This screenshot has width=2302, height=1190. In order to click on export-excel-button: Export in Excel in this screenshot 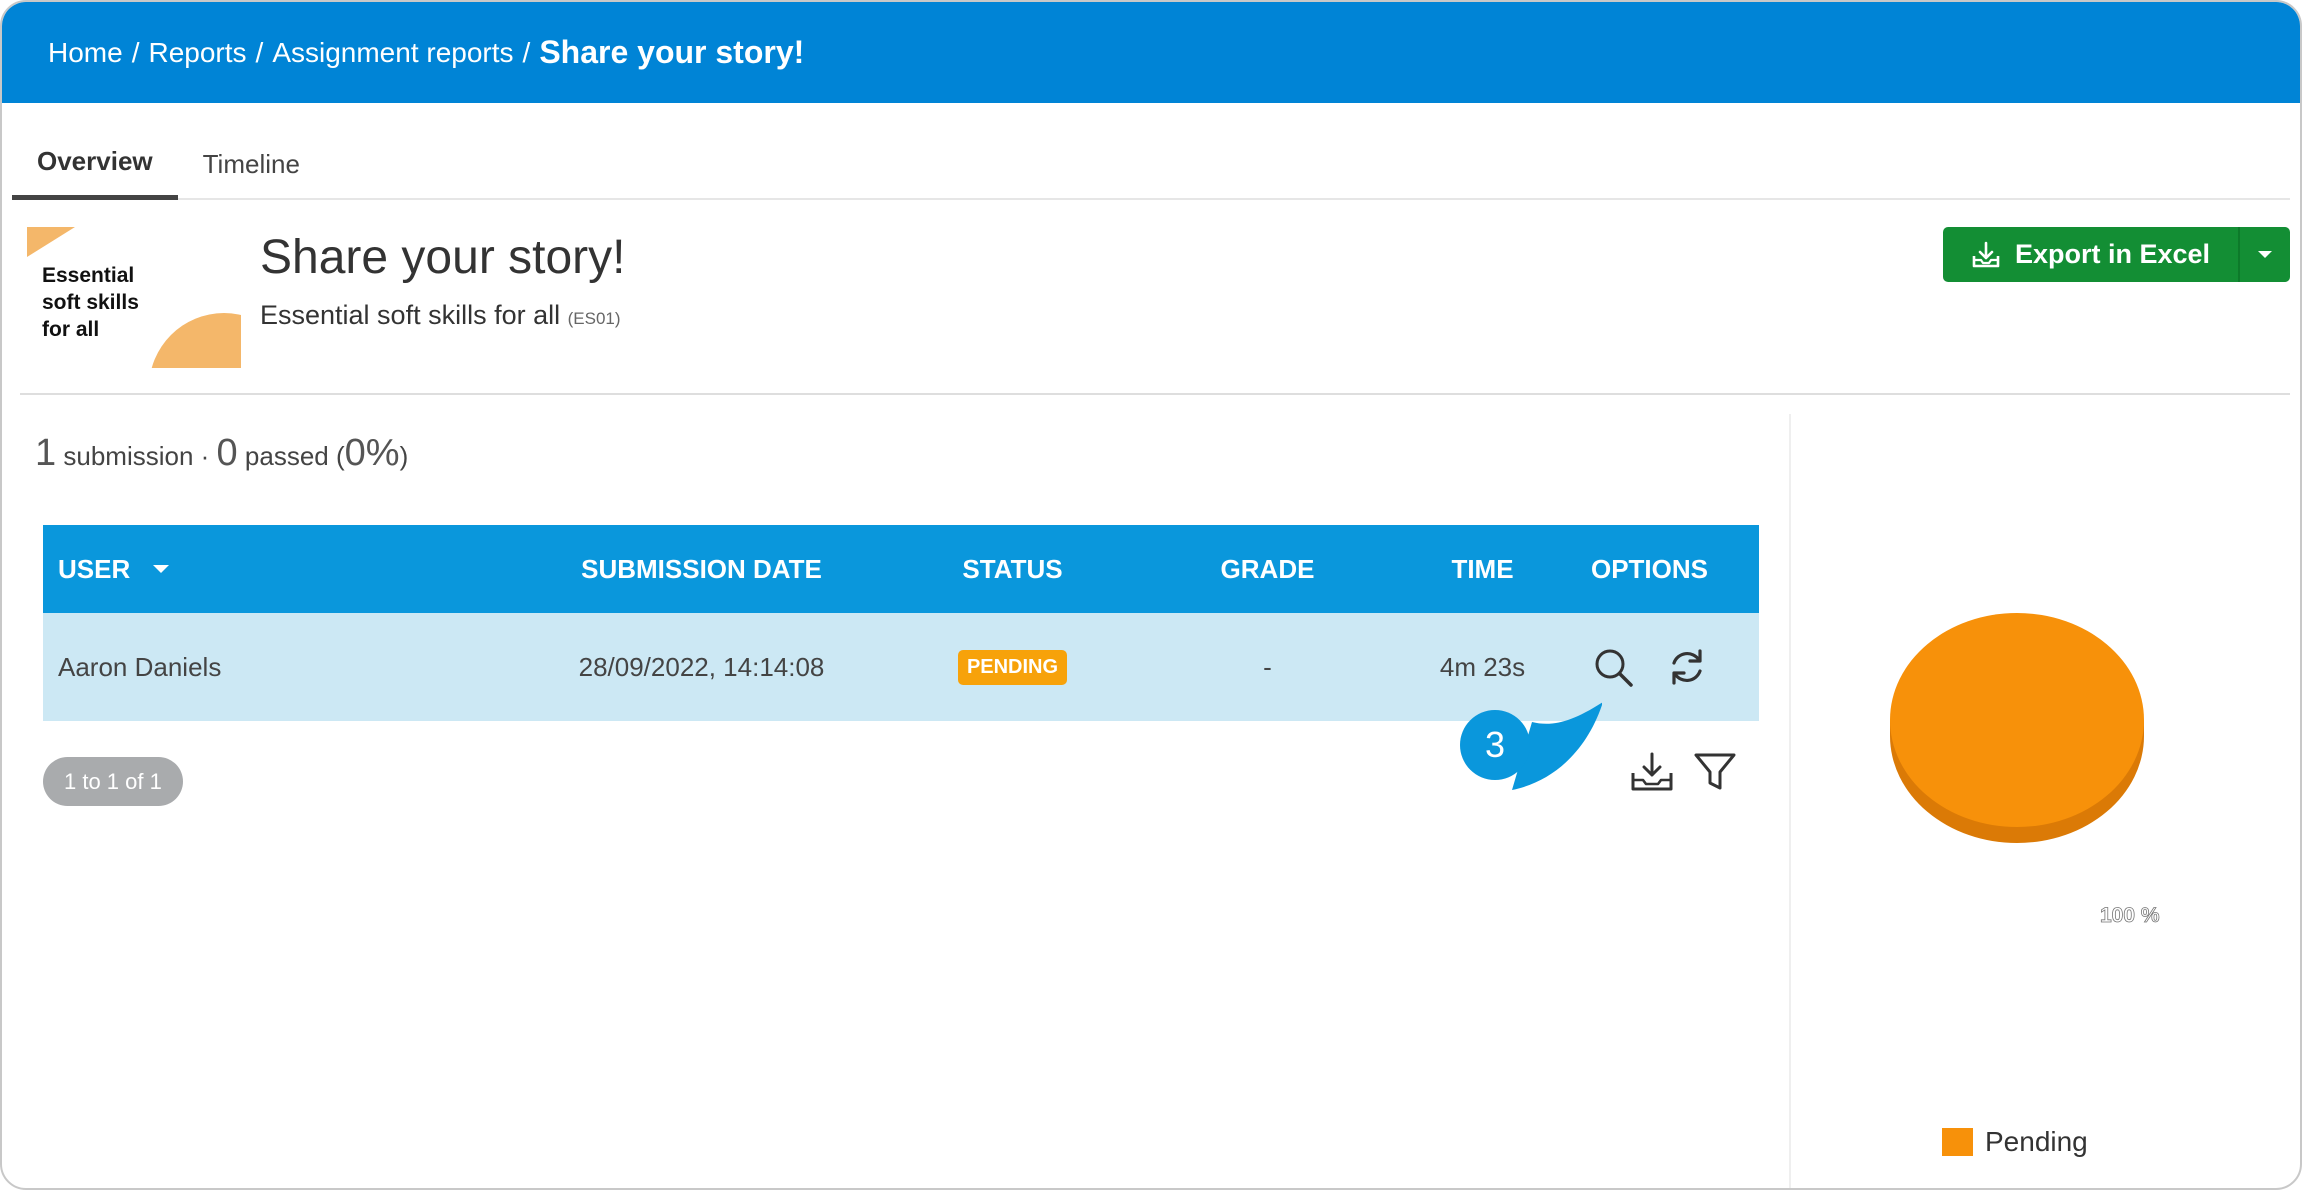, I will do `click(2090, 254)`.